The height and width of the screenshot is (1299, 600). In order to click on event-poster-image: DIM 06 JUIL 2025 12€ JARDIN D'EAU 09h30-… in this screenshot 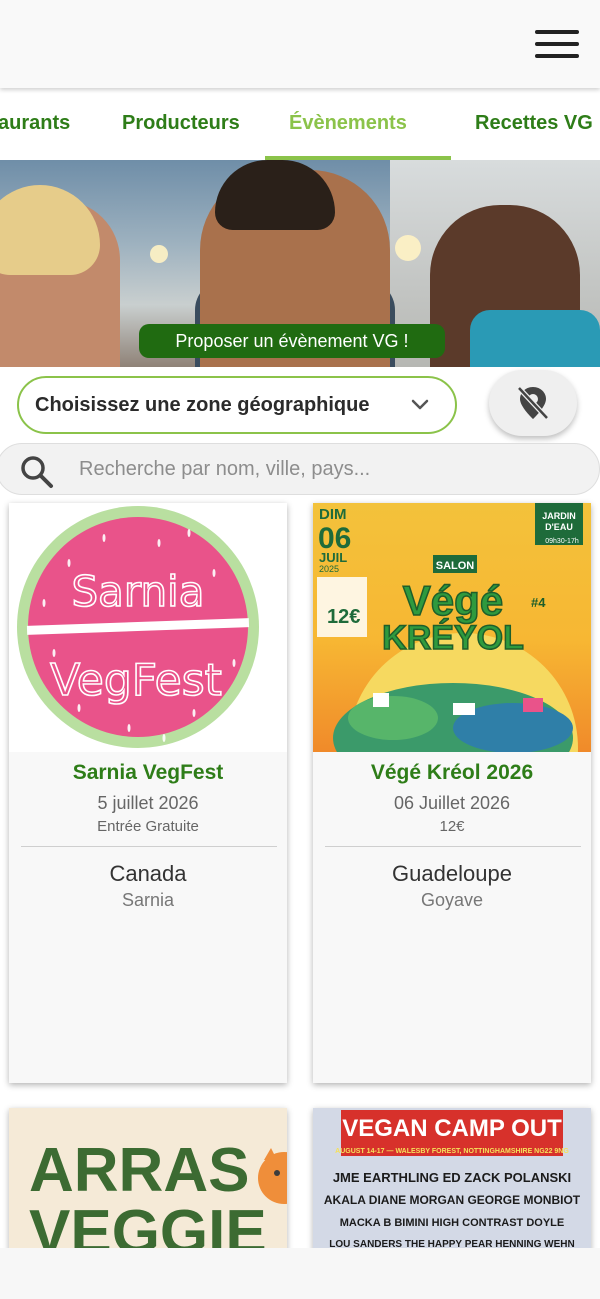, I will do `click(452, 683)`.